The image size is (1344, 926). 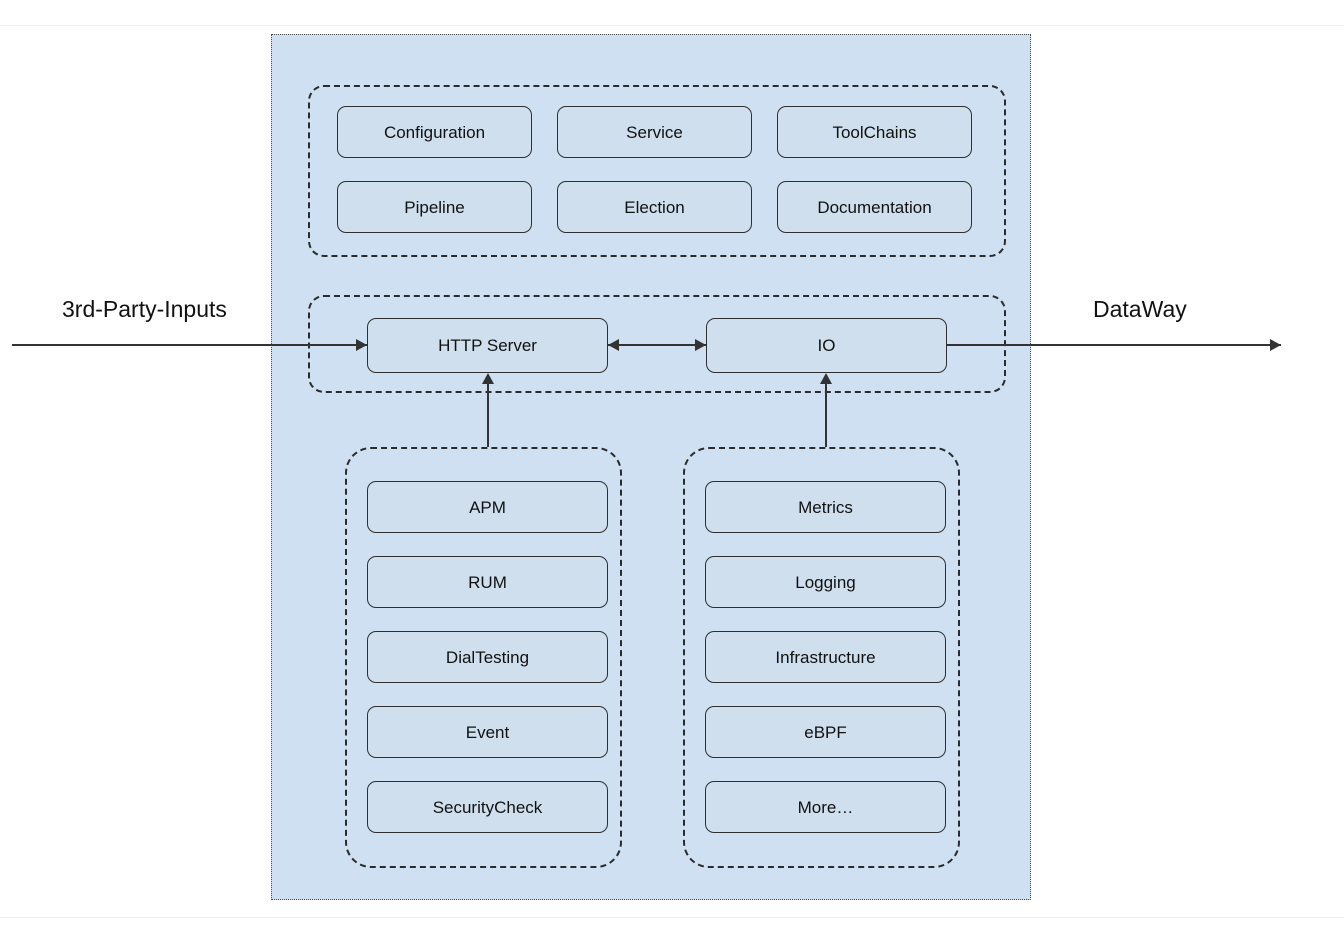 I want to click on arrowhead-apm-family-up-icon, so click(x=488, y=378).